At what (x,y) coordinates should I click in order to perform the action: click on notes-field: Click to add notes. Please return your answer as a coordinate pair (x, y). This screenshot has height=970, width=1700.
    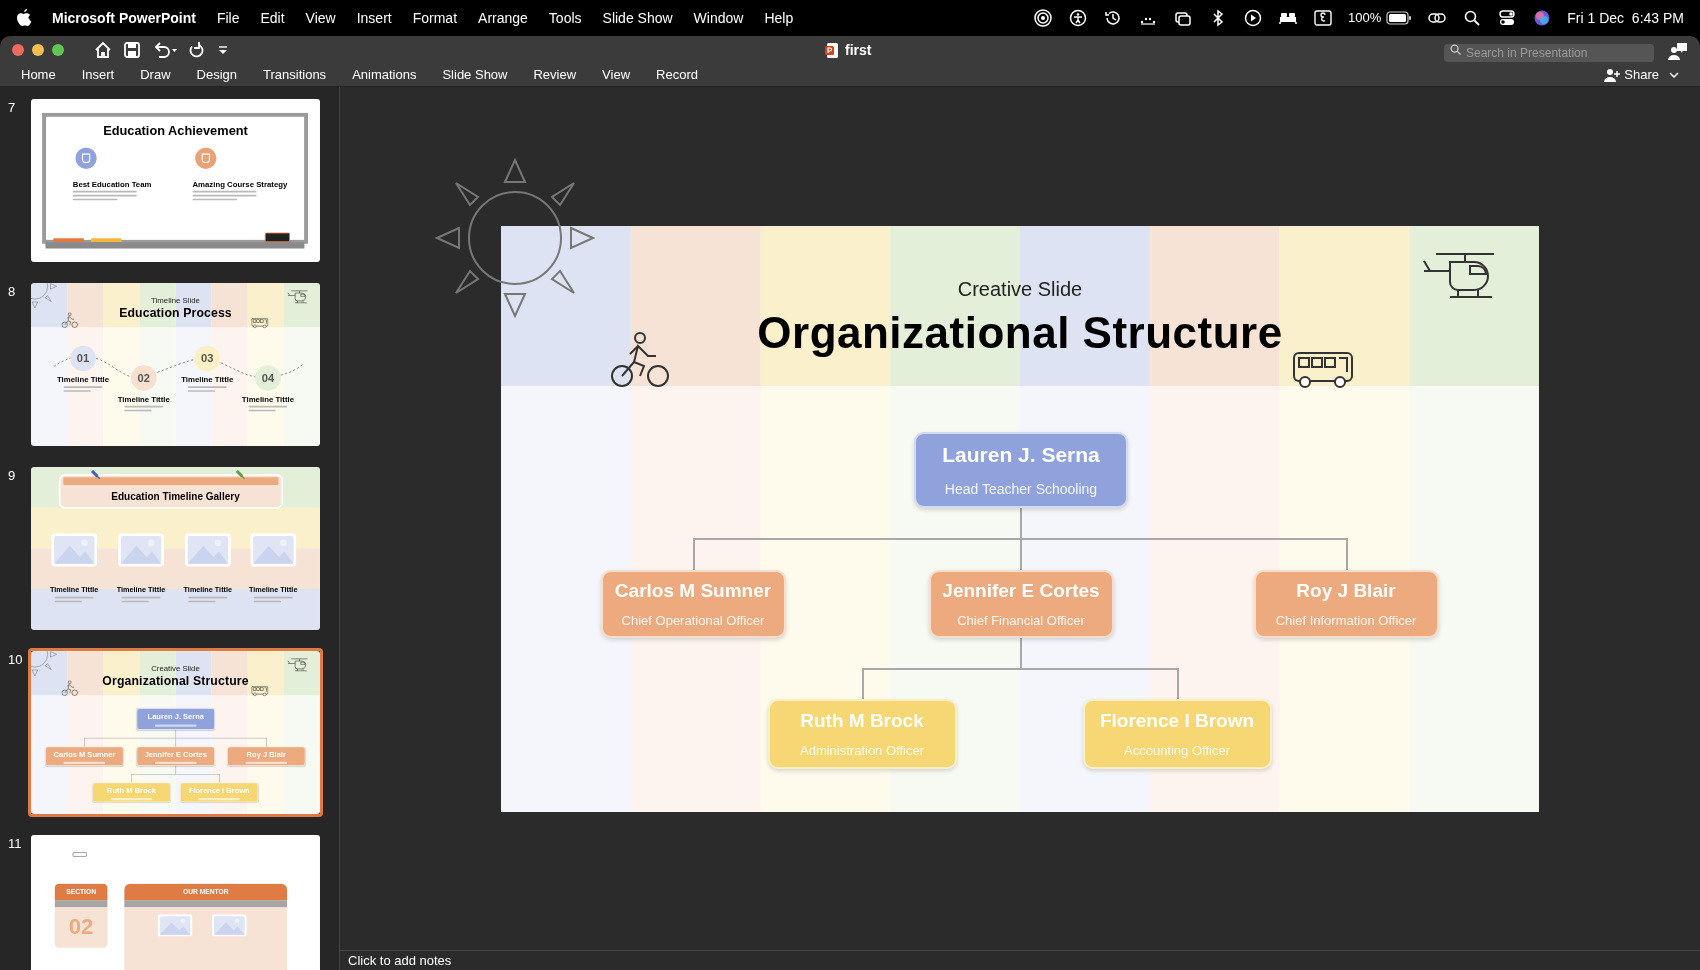
    Looking at the image, I should click on (548, 960).